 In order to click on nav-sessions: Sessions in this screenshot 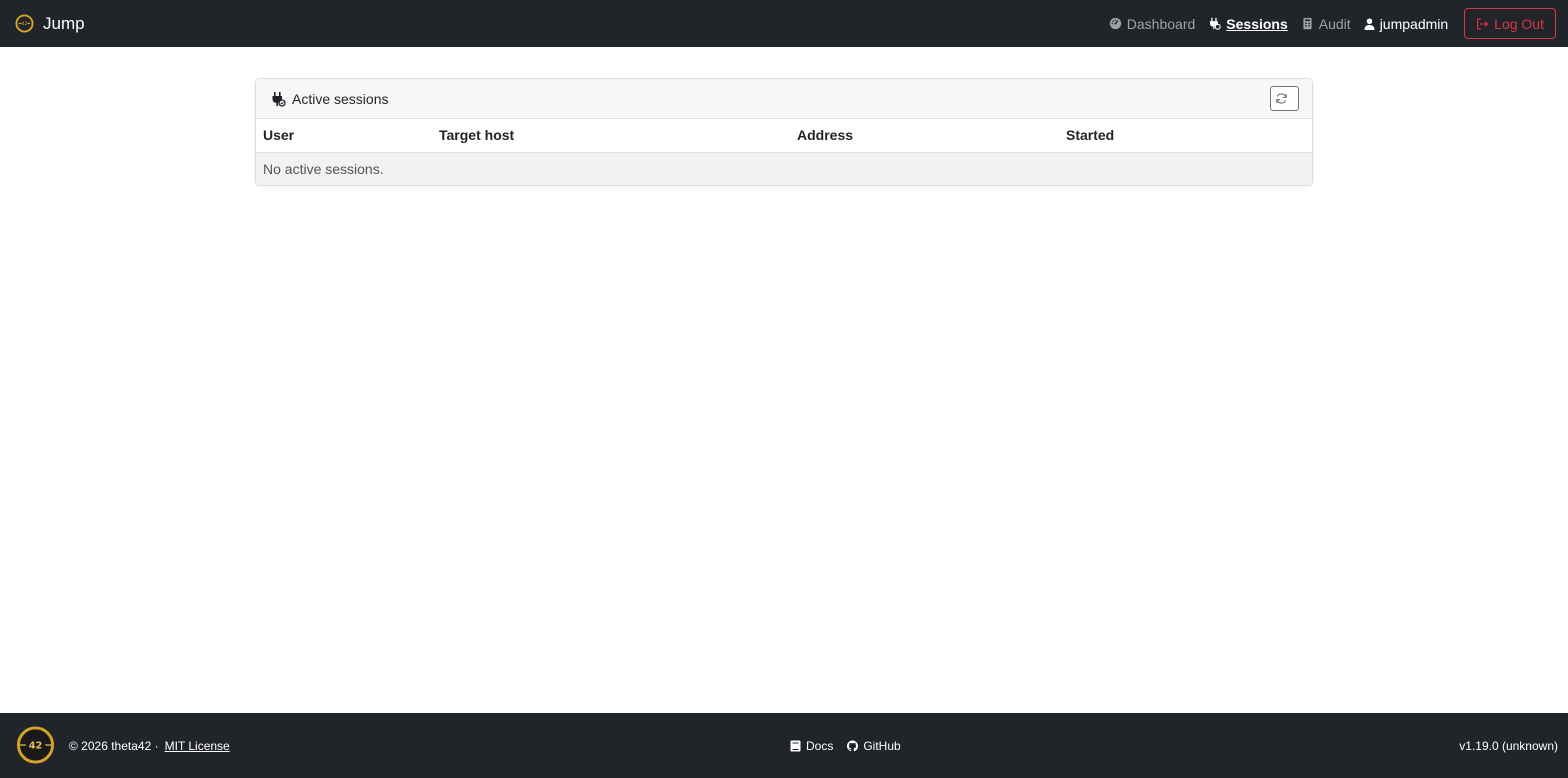, I will do `click(1248, 23)`.